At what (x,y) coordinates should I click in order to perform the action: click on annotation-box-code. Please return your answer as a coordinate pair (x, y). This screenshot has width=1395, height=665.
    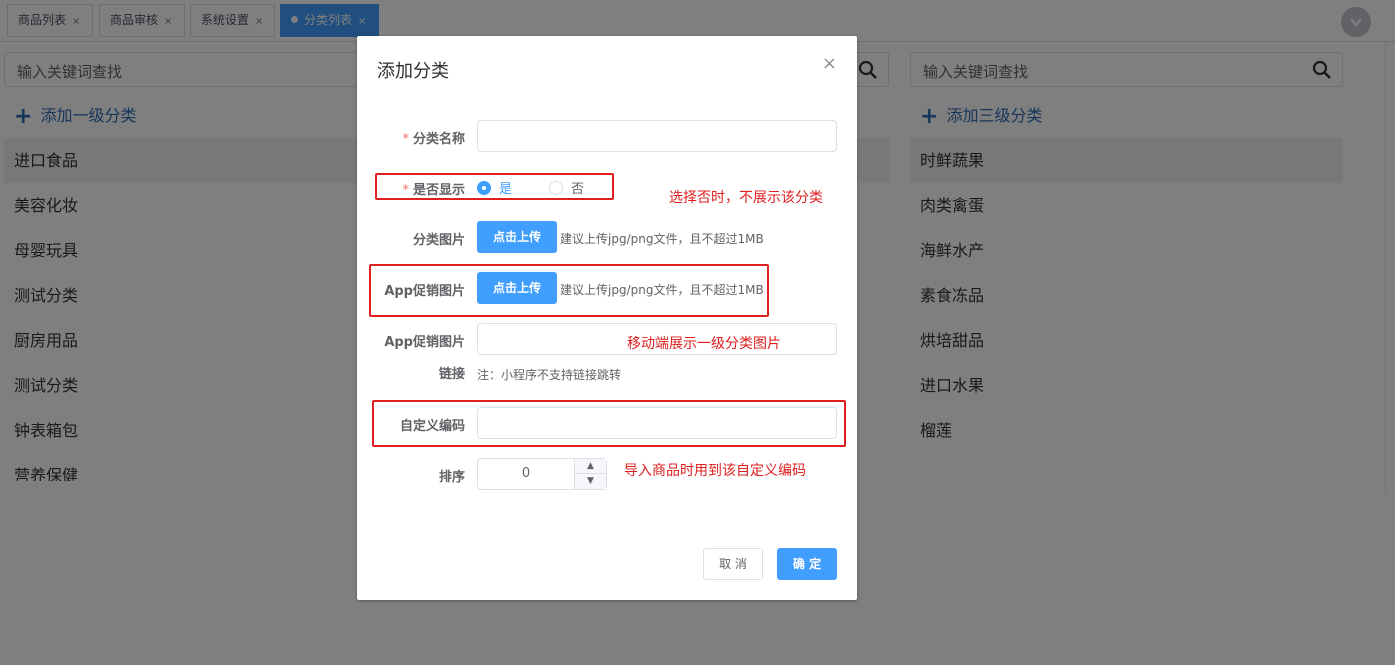
    Looking at the image, I should click on (609, 423).